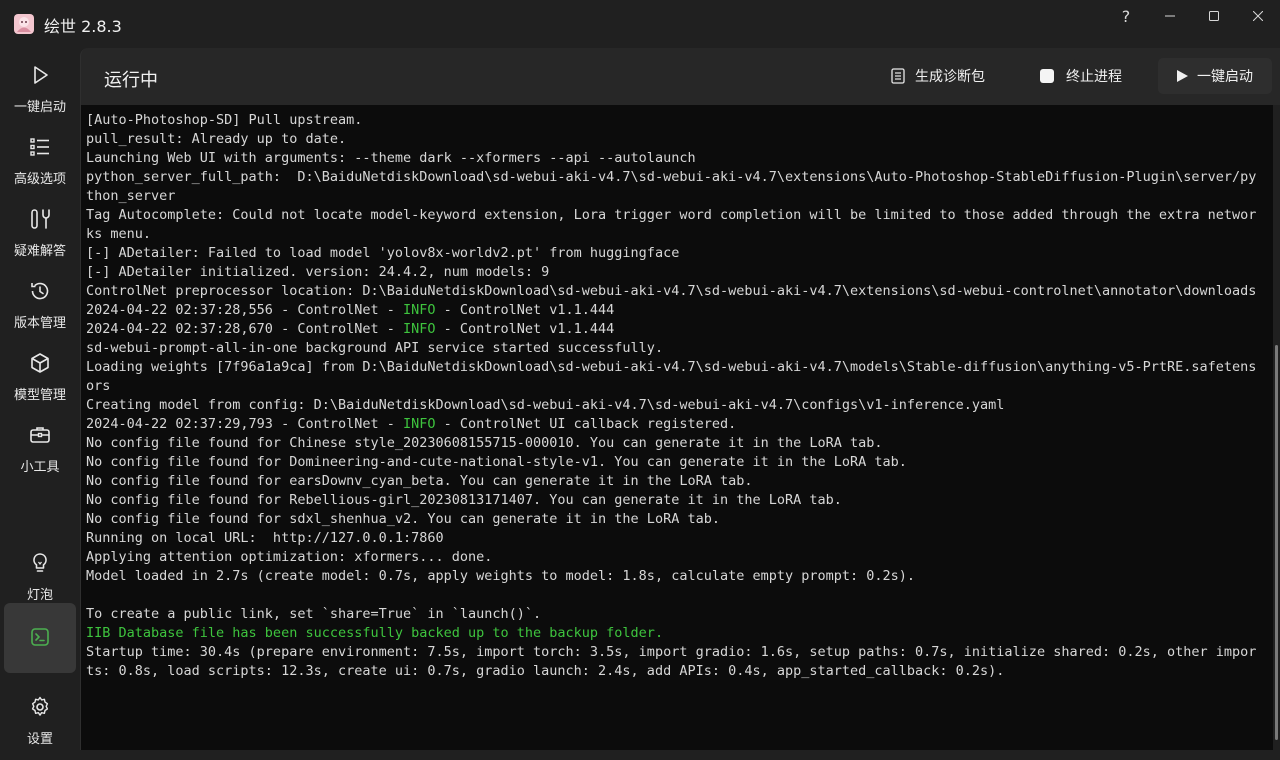 The width and height of the screenshot is (1280, 760). Describe the element at coordinates (40, 93) in the screenshot. I see `sidebar-item-launch: 一键启动` at that location.